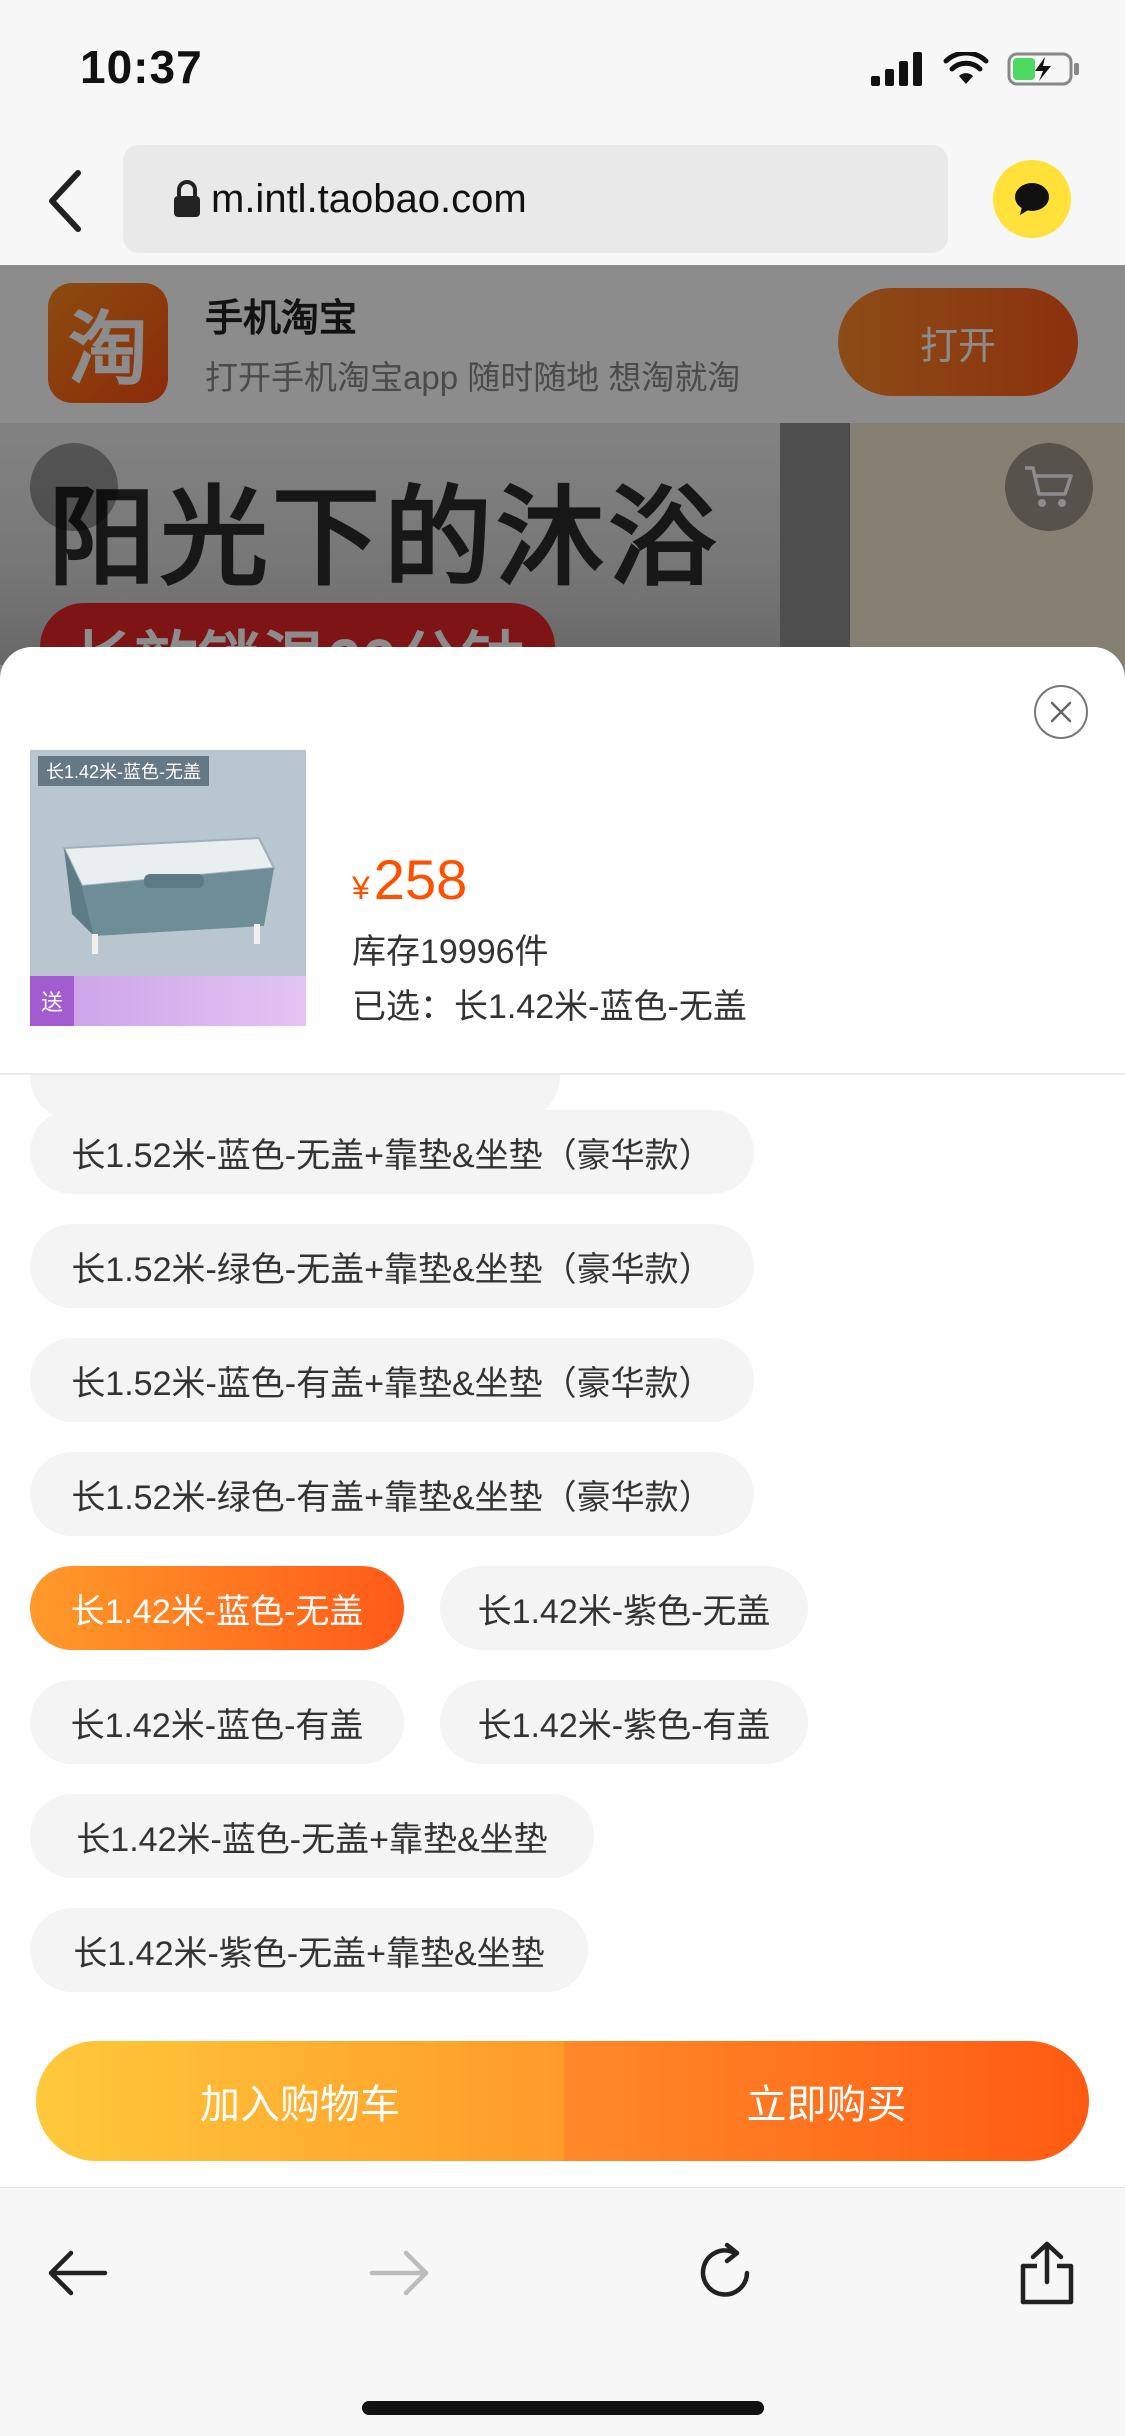 Image resolution: width=1125 pixels, height=2436 pixels. What do you see at coordinates (300, 2101) in the screenshot?
I see `add-to-cart-button: 加入购物车` at bounding box center [300, 2101].